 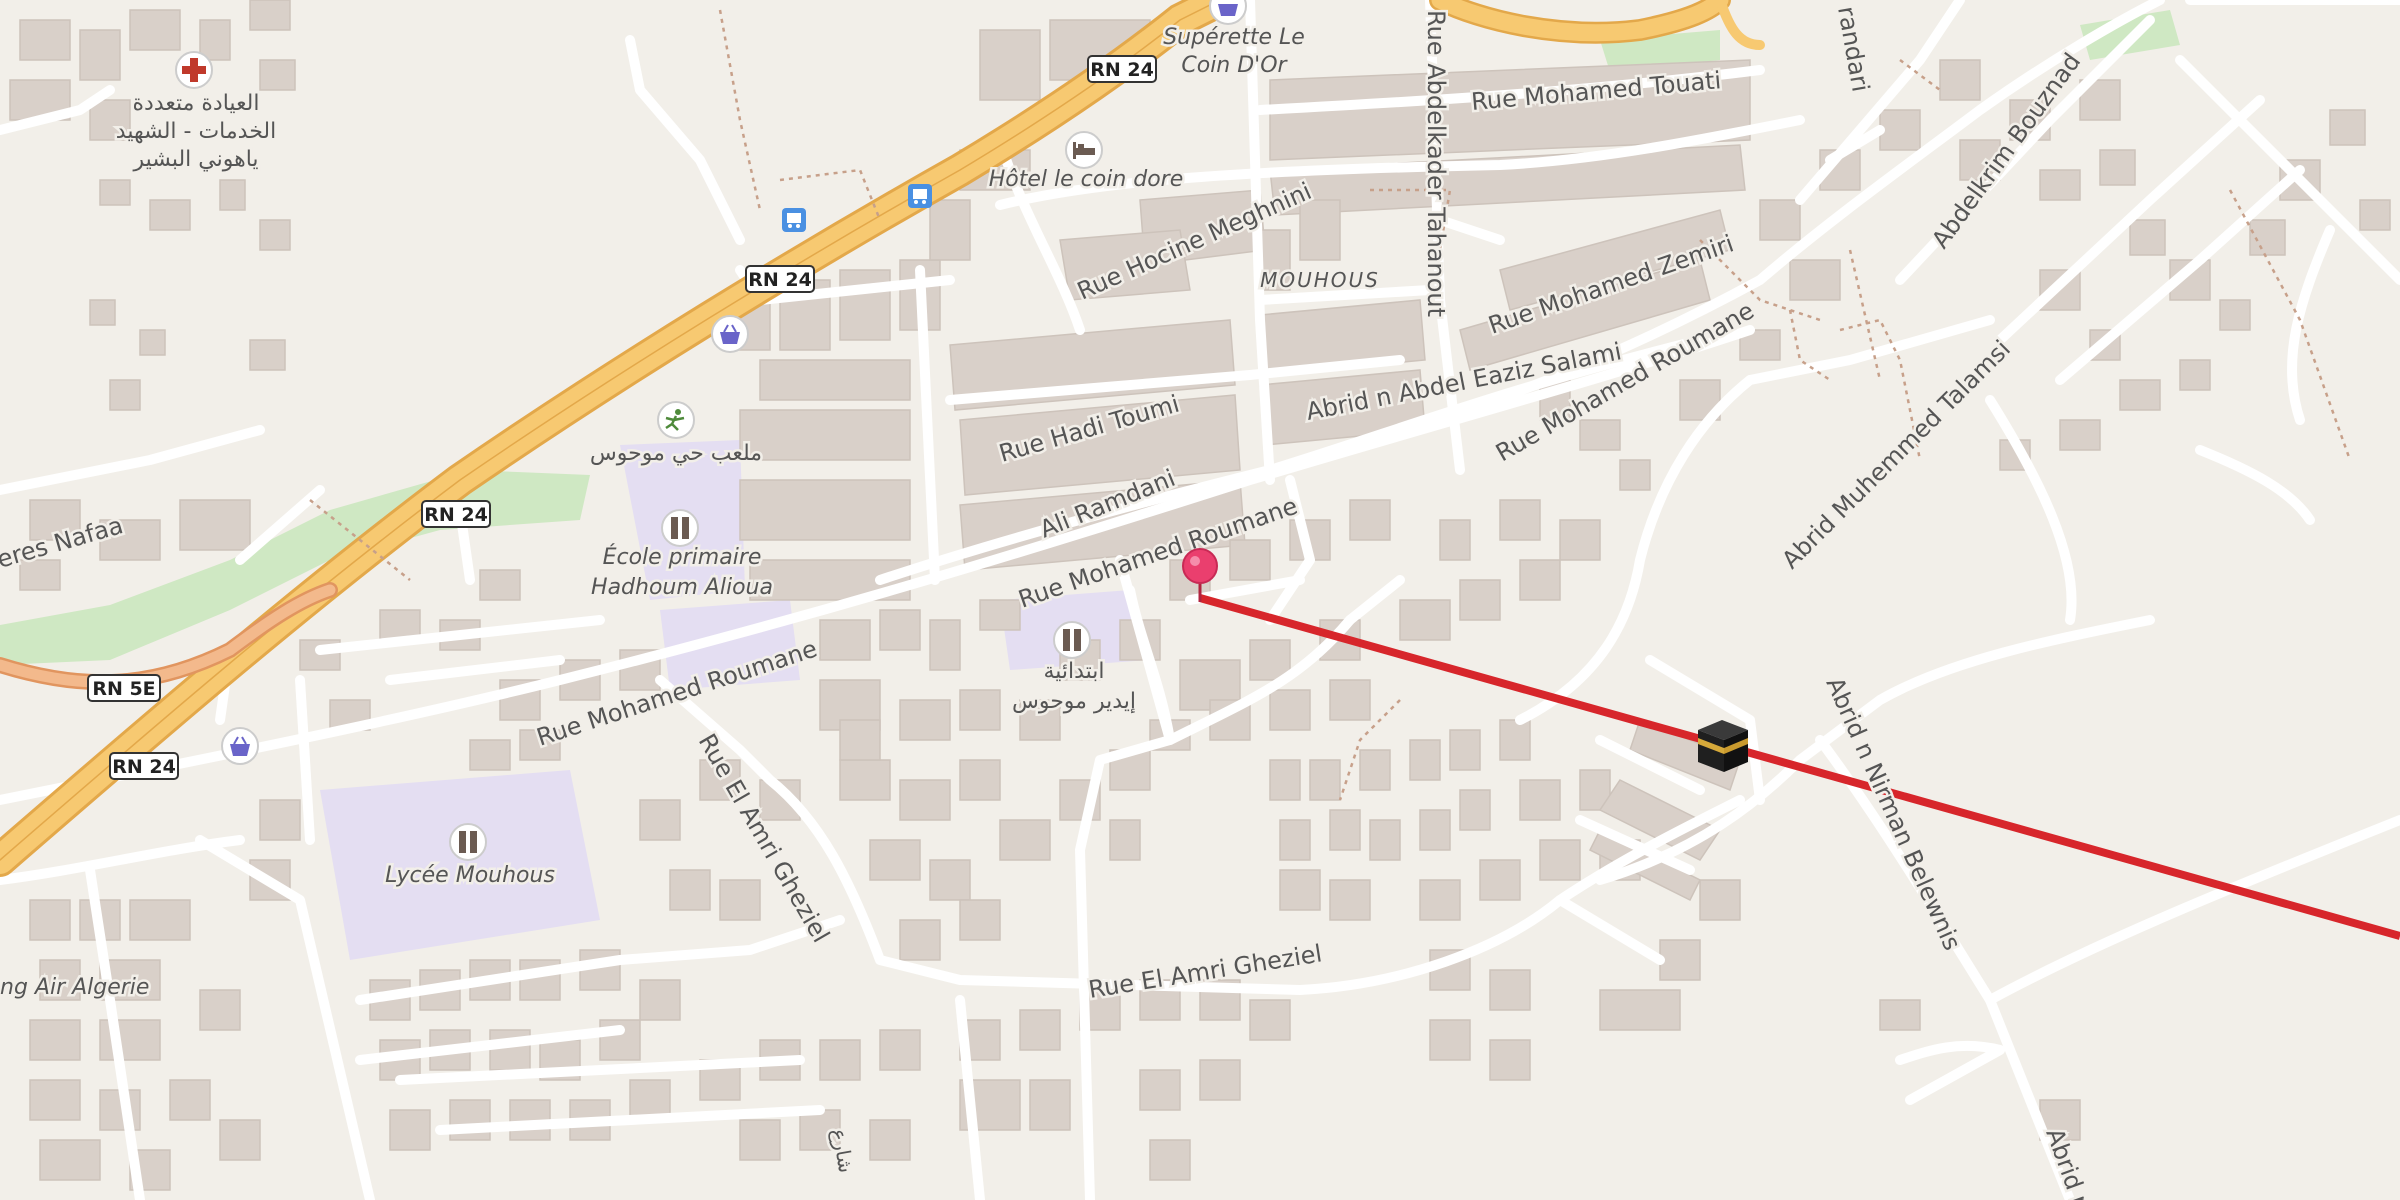 What do you see at coordinates (1234, 37) in the screenshot?
I see `poi-label-superette: Supérette Le` at bounding box center [1234, 37].